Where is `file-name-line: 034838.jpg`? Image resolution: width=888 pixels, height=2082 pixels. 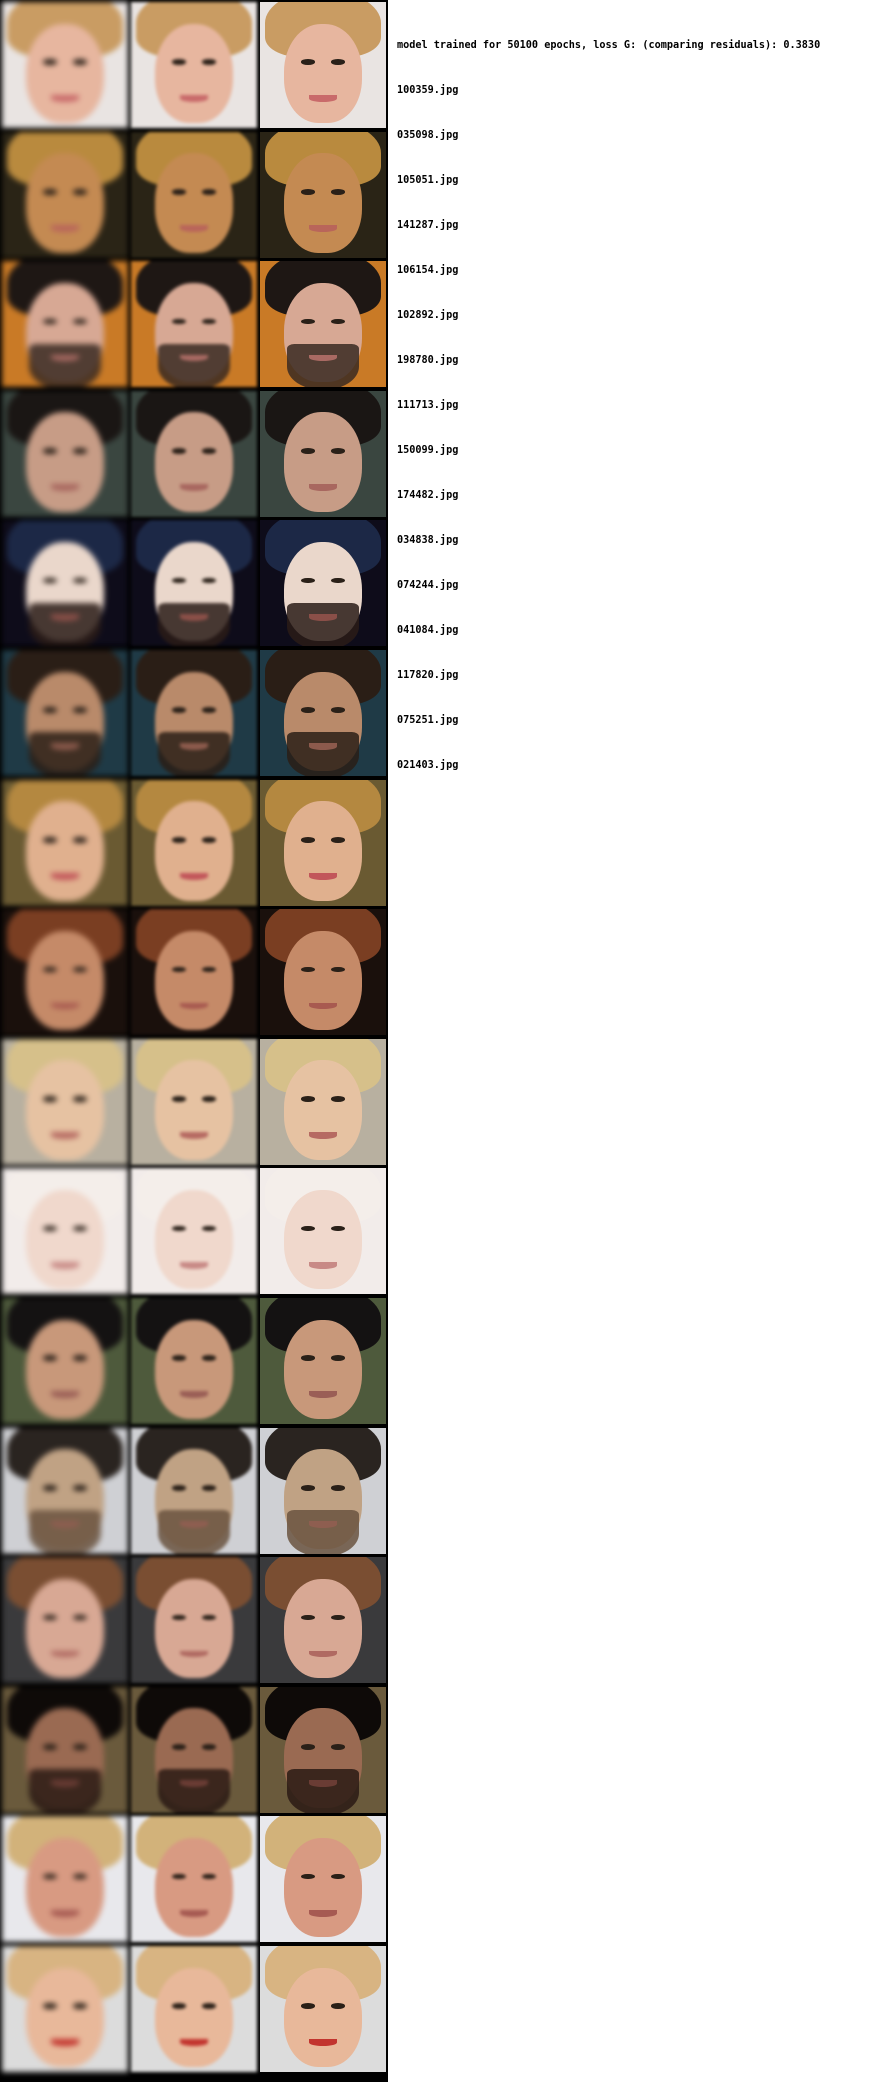 file-name-line: 034838.jpg is located at coordinates (428, 540).